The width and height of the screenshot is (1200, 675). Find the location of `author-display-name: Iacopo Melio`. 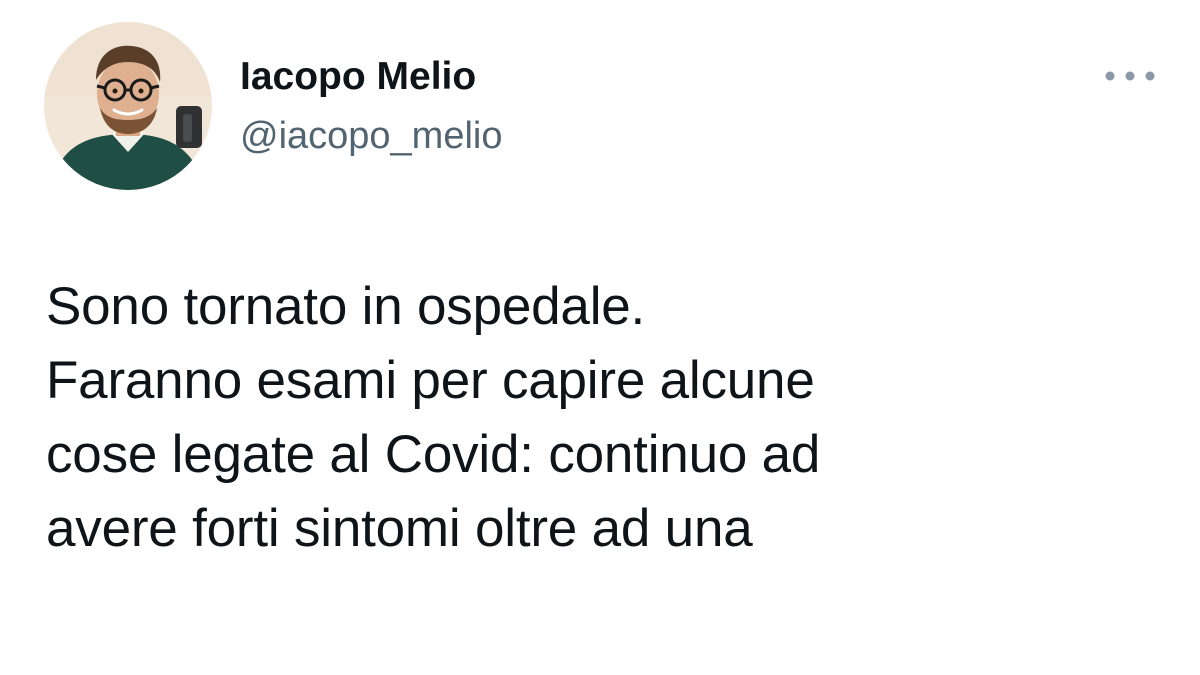

author-display-name: Iacopo Melio is located at coordinates (371, 77).